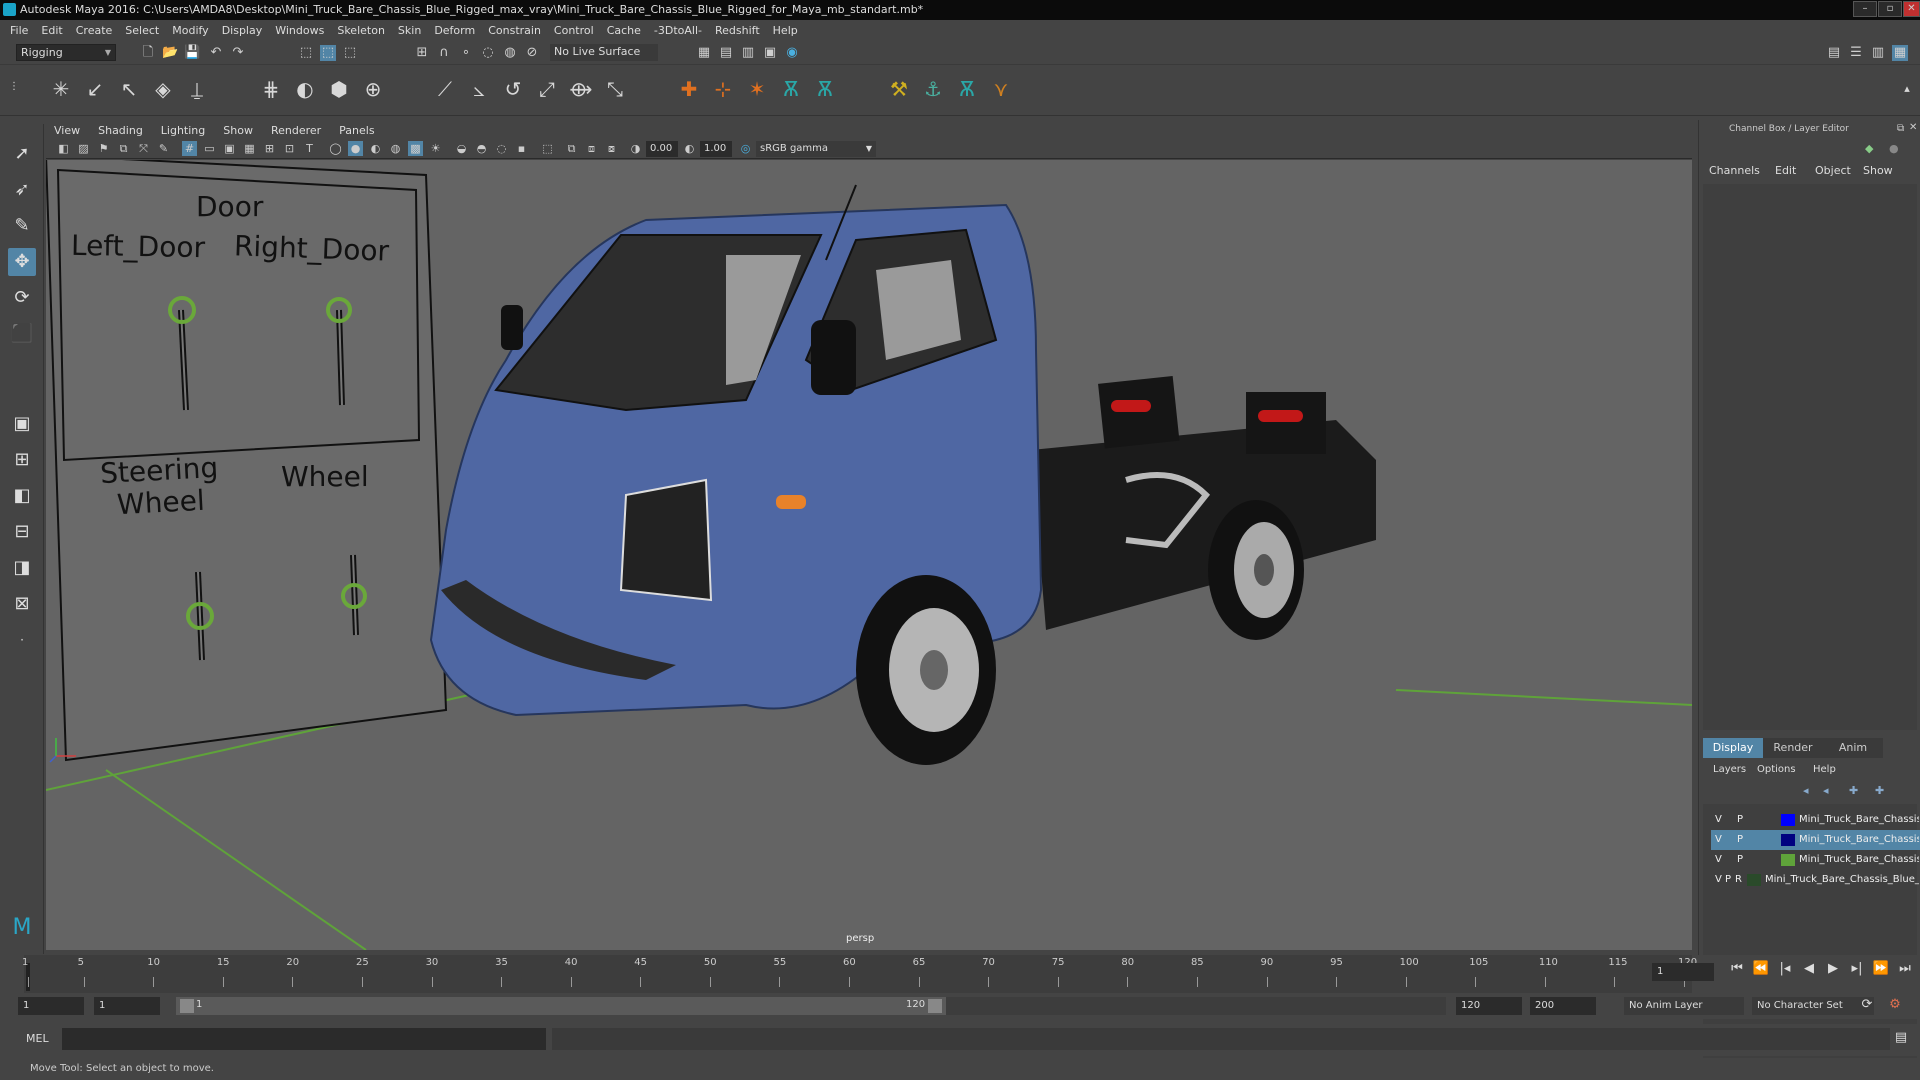 The image size is (1920, 1080). Describe the element at coordinates (197, 89) in the screenshot. I see `paint-weights-icon: ⍊` at that location.